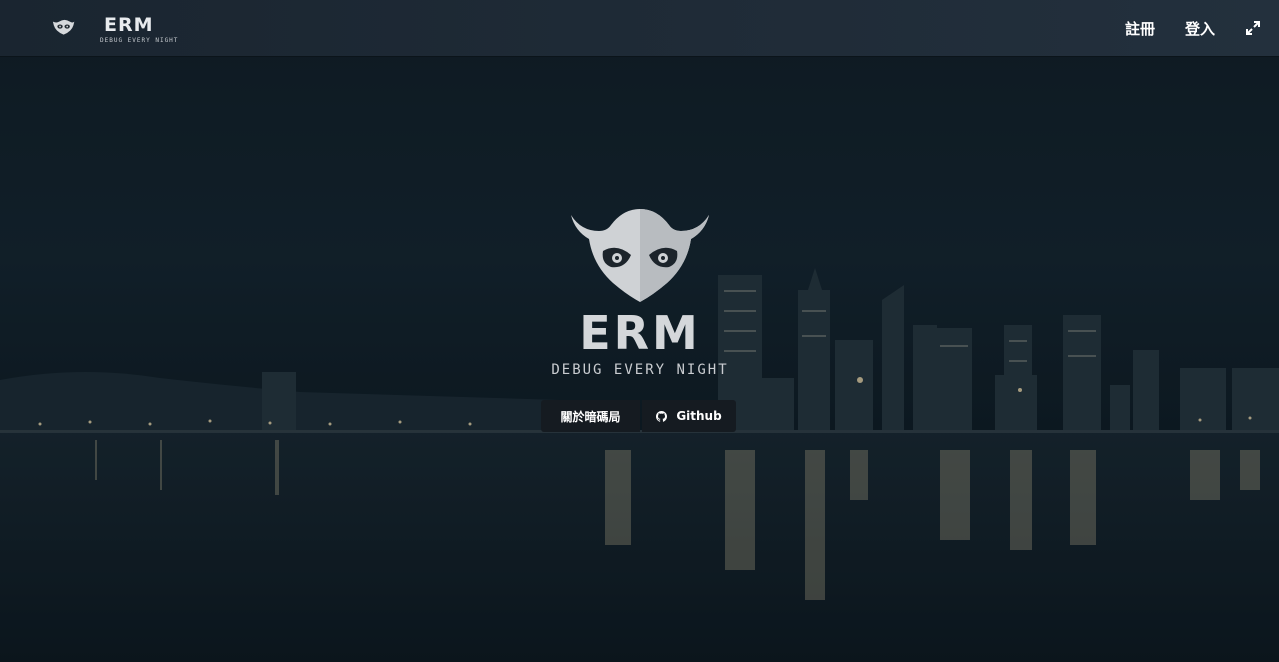  Describe the element at coordinates (1200, 28) in the screenshot. I see `login-link: 登入` at that location.